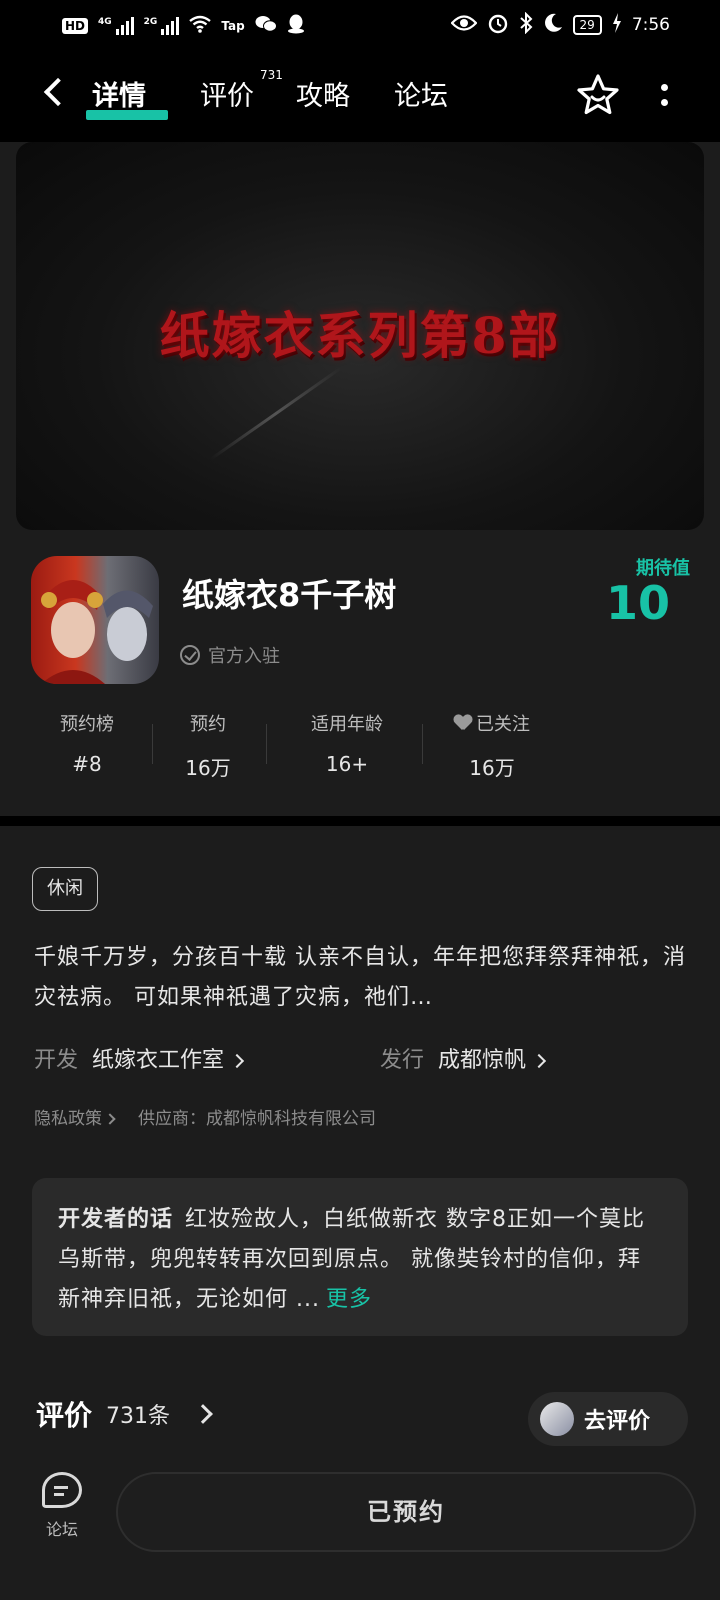 The width and height of the screenshot is (720, 1600). I want to click on banner-decoration, so click(276, 413).